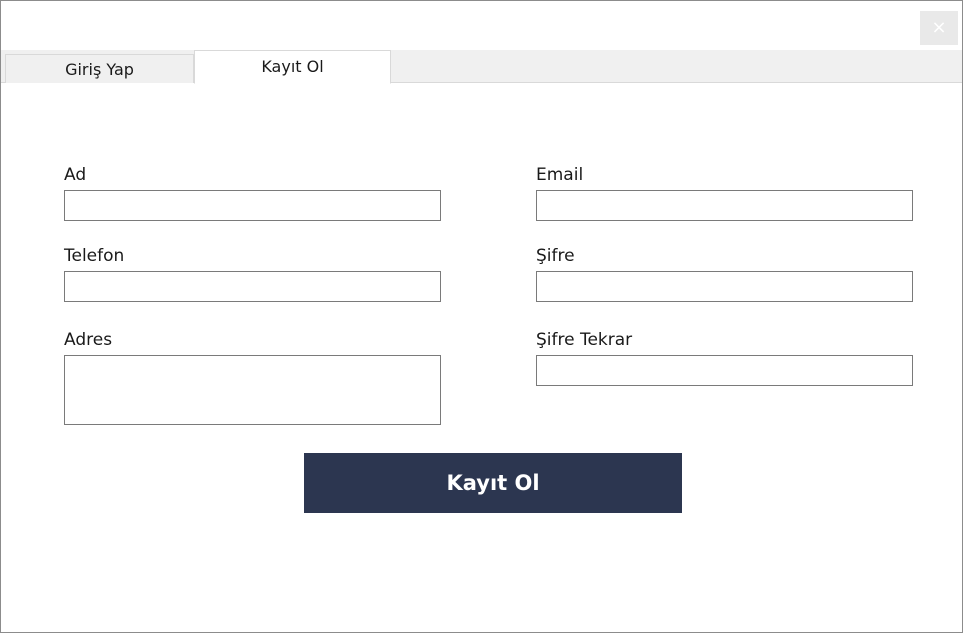  I want to click on phone-input, so click(252, 286).